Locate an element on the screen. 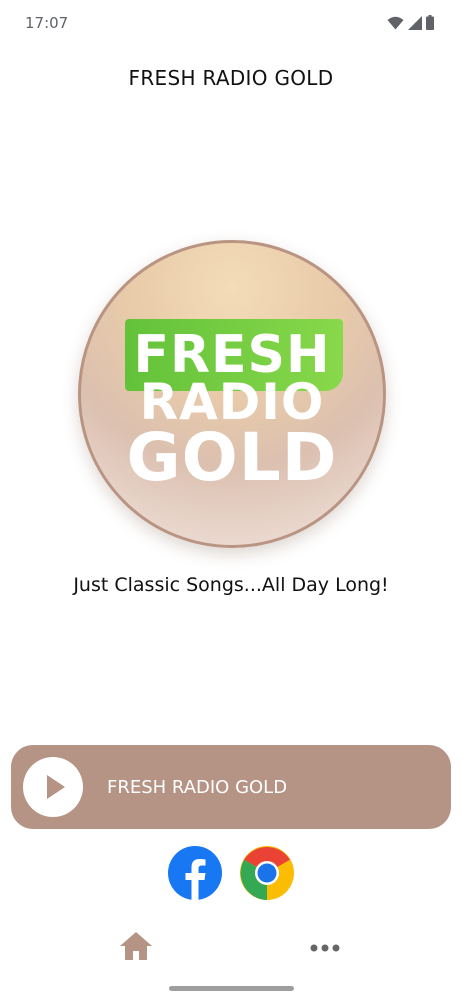 This screenshot has width=462, height=1000. facebook-button is located at coordinates (195, 873).